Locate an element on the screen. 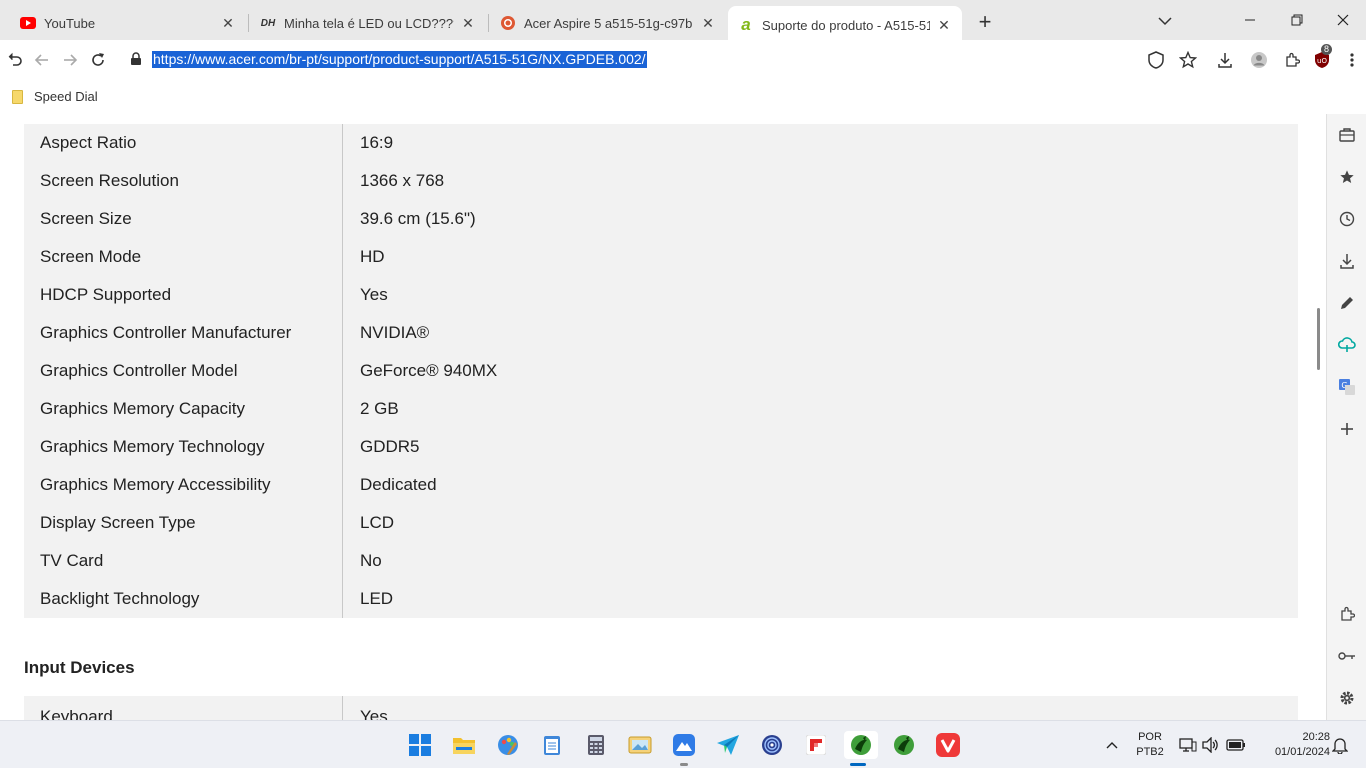 Image resolution: width=1366 pixels, height=768 pixels. spec-key: Graphics Controller Manufacturer is located at coordinates (166, 332).